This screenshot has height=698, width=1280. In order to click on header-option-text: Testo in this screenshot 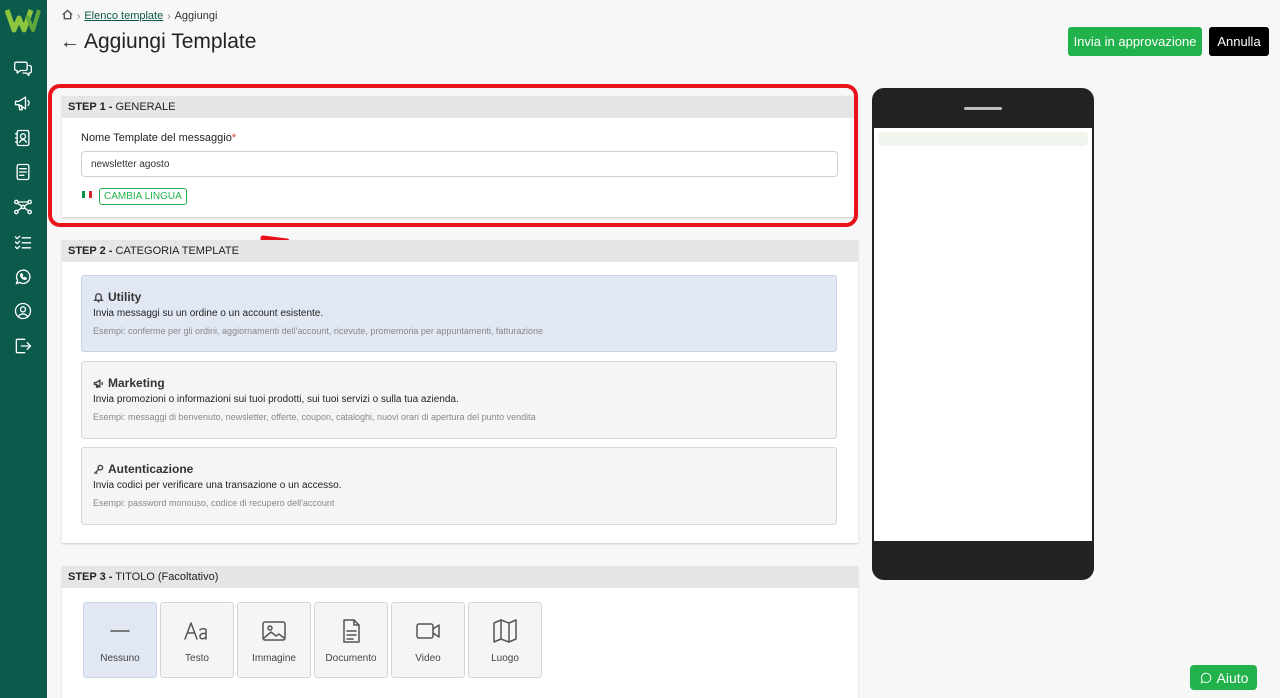, I will do `click(197, 640)`.